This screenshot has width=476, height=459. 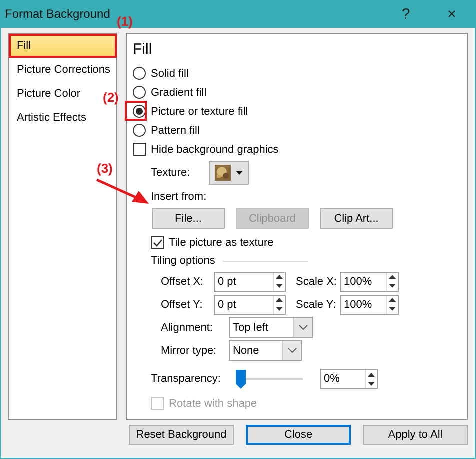 What do you see at coordinates (62, 46) in the screenshot?
I see `sidebar-item: Fill` at bounding box center [62, 46].